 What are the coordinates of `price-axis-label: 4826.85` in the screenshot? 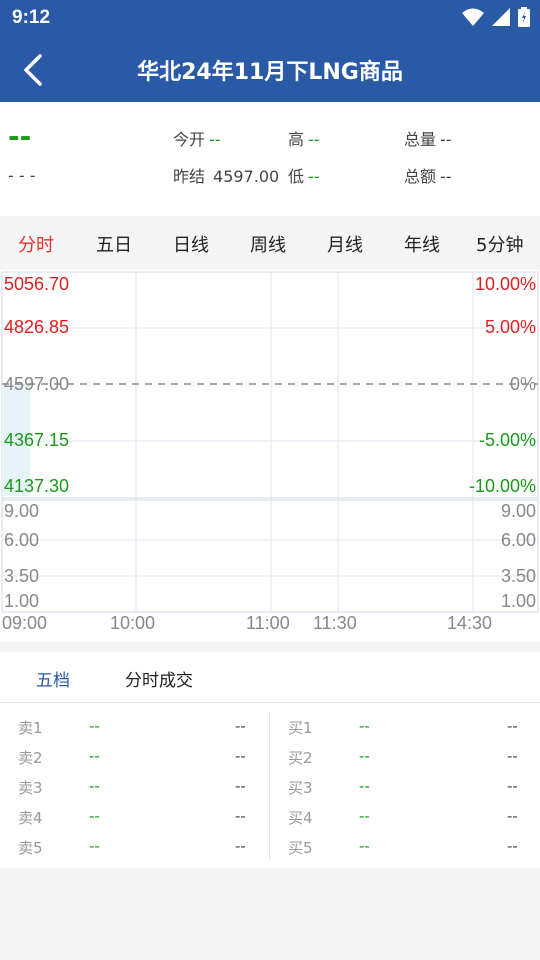 It's located at (37, 327).